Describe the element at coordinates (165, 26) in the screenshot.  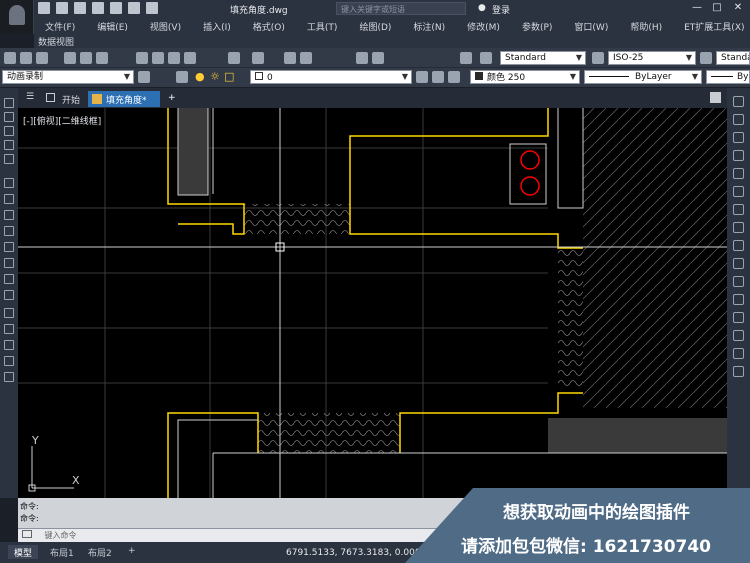
I see `menu-view: 视图(V)` at that location.